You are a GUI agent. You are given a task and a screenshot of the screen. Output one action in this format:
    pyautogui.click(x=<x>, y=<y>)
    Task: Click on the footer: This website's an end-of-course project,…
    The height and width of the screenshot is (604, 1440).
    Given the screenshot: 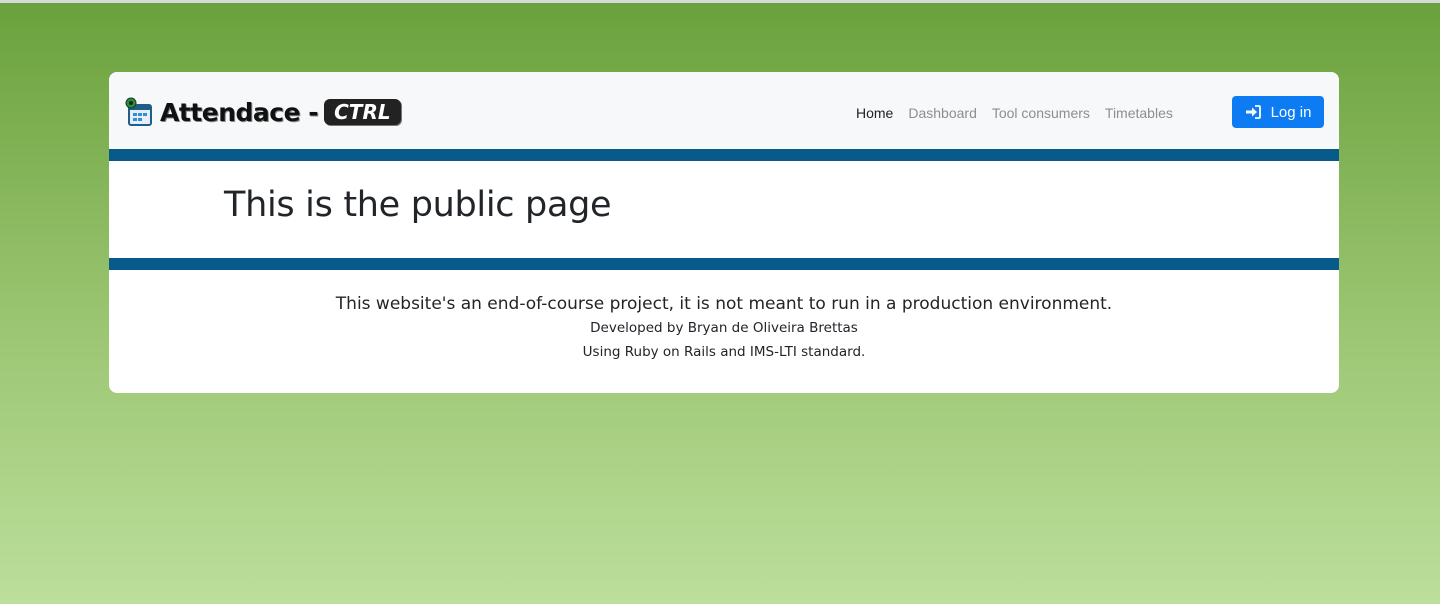 What is the action you would take?
    pyautogui.click(x=724, y=328)
    